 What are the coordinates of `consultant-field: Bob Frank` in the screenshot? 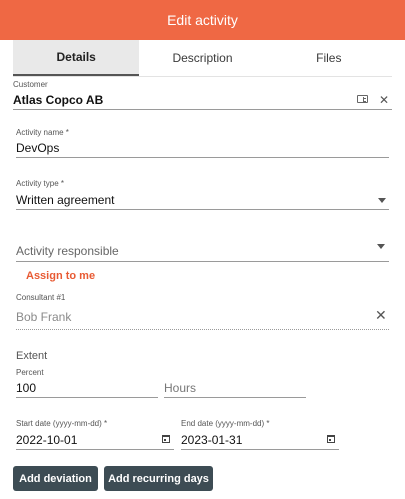 It's located at (44, 317).